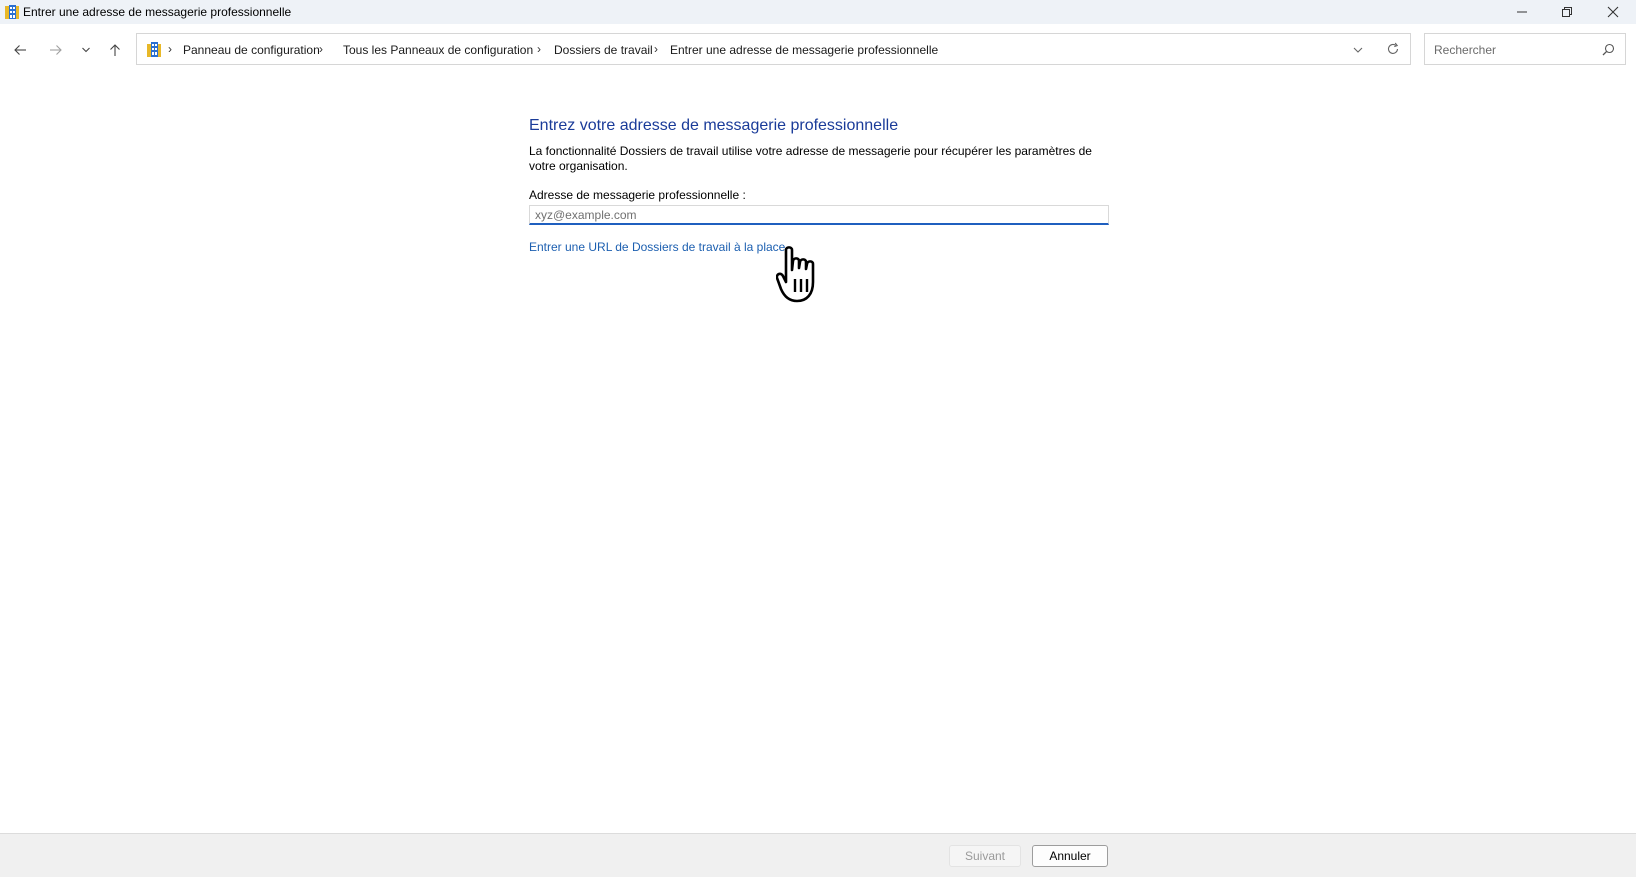 The image size is (1636, 877). Describe the element at coordinates (251, 50) in the screenshot. I see `breadcrumb-control-panel: Panneau de configuration` at that location.